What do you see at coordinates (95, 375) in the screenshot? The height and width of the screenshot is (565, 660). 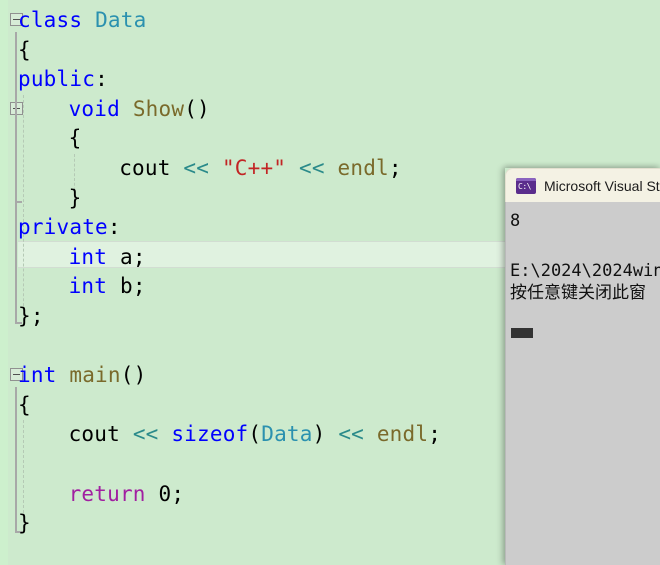 I see `code-token: main` at bounding box center [95, 375].